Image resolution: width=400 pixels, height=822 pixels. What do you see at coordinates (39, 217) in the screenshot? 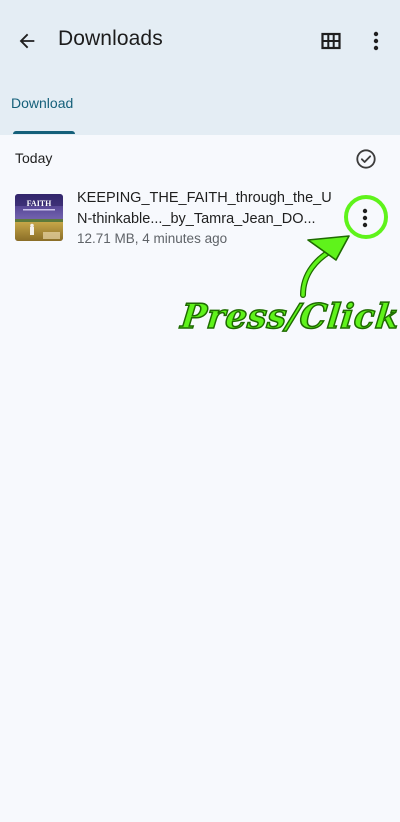
I see `file-thumbnail: FAITH` at bounding box center [39, 217].